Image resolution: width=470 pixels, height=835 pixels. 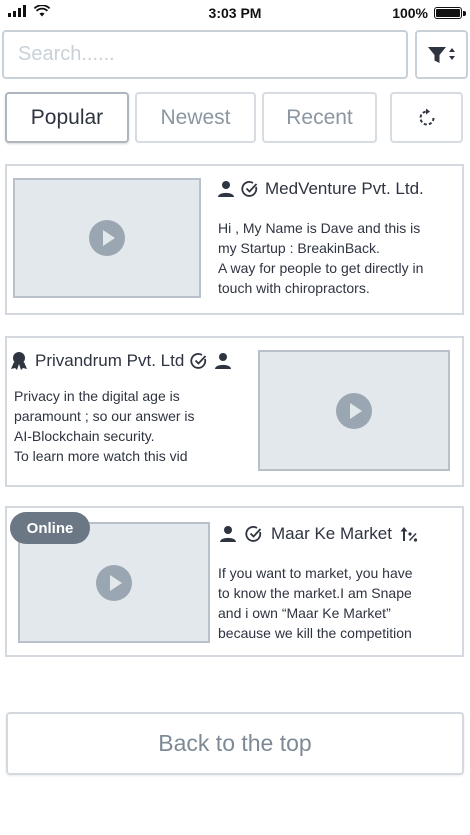 I want to click on refresh-button, so click(x=426, y=117).